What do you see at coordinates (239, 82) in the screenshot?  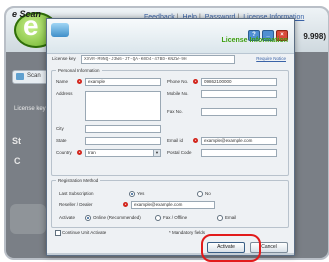 I see `phone-field: 09862100000` at bounding box center [239, 82].